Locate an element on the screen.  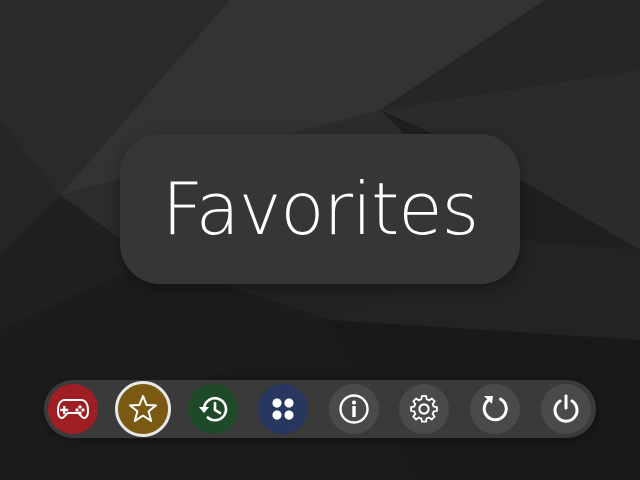
power-button is located at coordinates (566, 409).